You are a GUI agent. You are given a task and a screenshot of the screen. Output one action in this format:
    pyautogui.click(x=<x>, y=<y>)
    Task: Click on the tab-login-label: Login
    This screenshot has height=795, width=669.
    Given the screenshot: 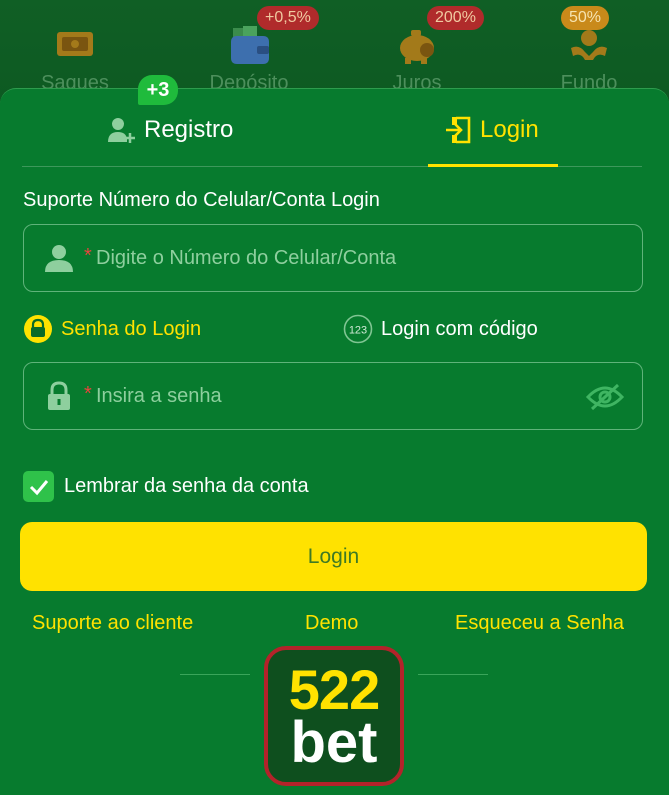 What is the action you would take?
    pyautogui.click(x=509, y=129)
    